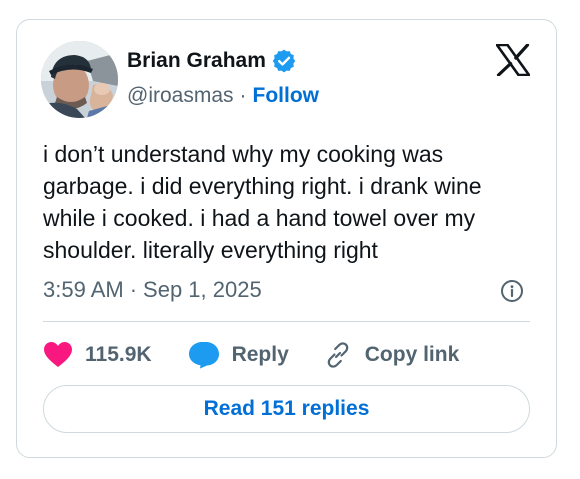 Image resolution: width=580 pixels, height=479 pixels. Describe the element at coordinates (58, 354) in the screenshot. I see `heart-icon` at that location.